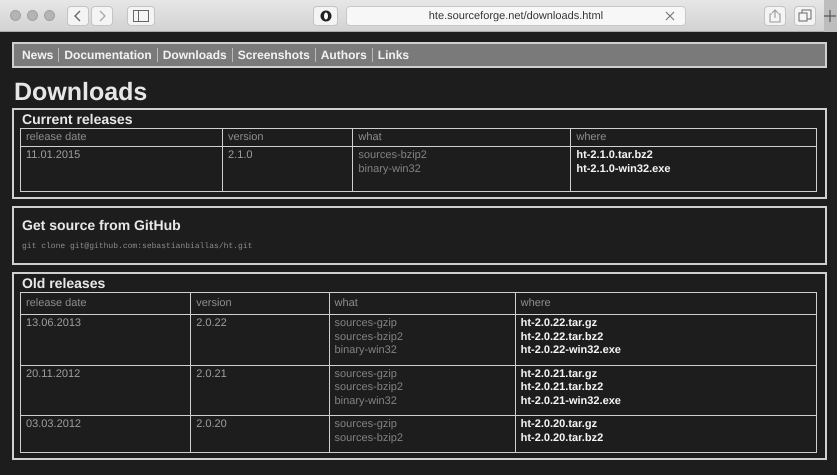 Image resolution: width=837 pixels, height=475 pixels. What do you see at coordinates (693, 169) in the screenshot?
I see `download-link: ht-2.1.0-win32.exe` at bounding box center [693, 169].